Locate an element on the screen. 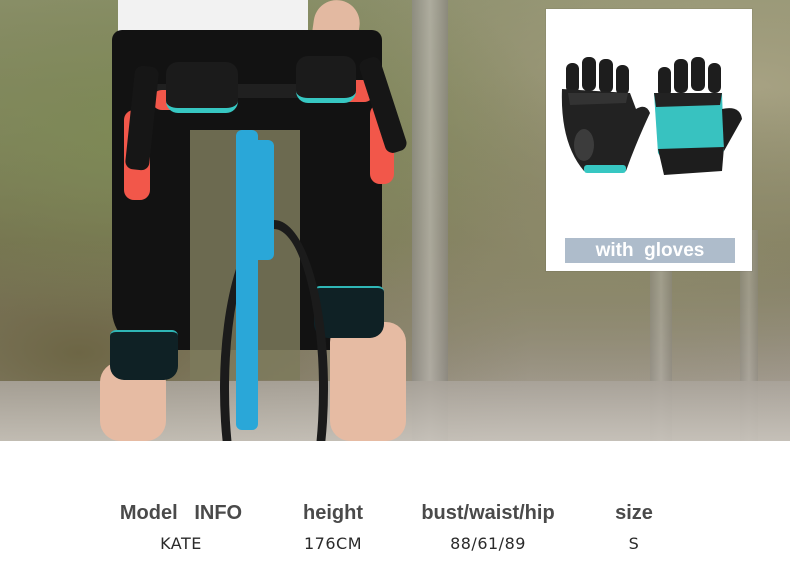 The width and height of the screenshot is (790, 561). column-header: bust/waist/hip is located at coordinates (488, 513).